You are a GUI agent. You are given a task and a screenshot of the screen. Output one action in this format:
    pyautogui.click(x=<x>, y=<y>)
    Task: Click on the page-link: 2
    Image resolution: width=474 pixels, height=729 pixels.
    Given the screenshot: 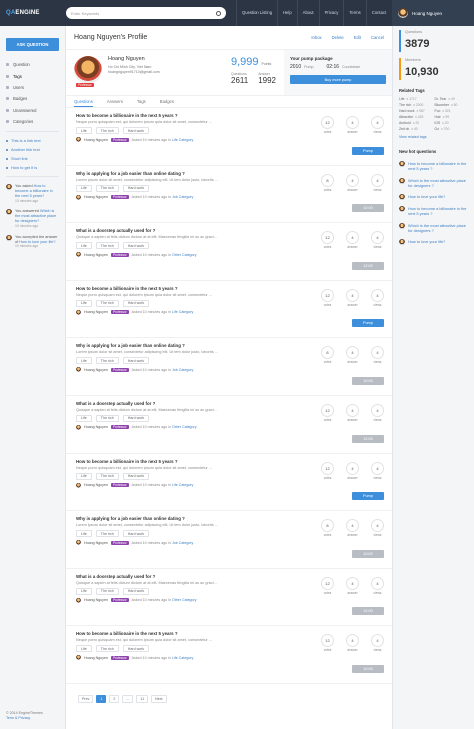 What is the action you would take?
    pyautogui.click(x=114, y=698)
    